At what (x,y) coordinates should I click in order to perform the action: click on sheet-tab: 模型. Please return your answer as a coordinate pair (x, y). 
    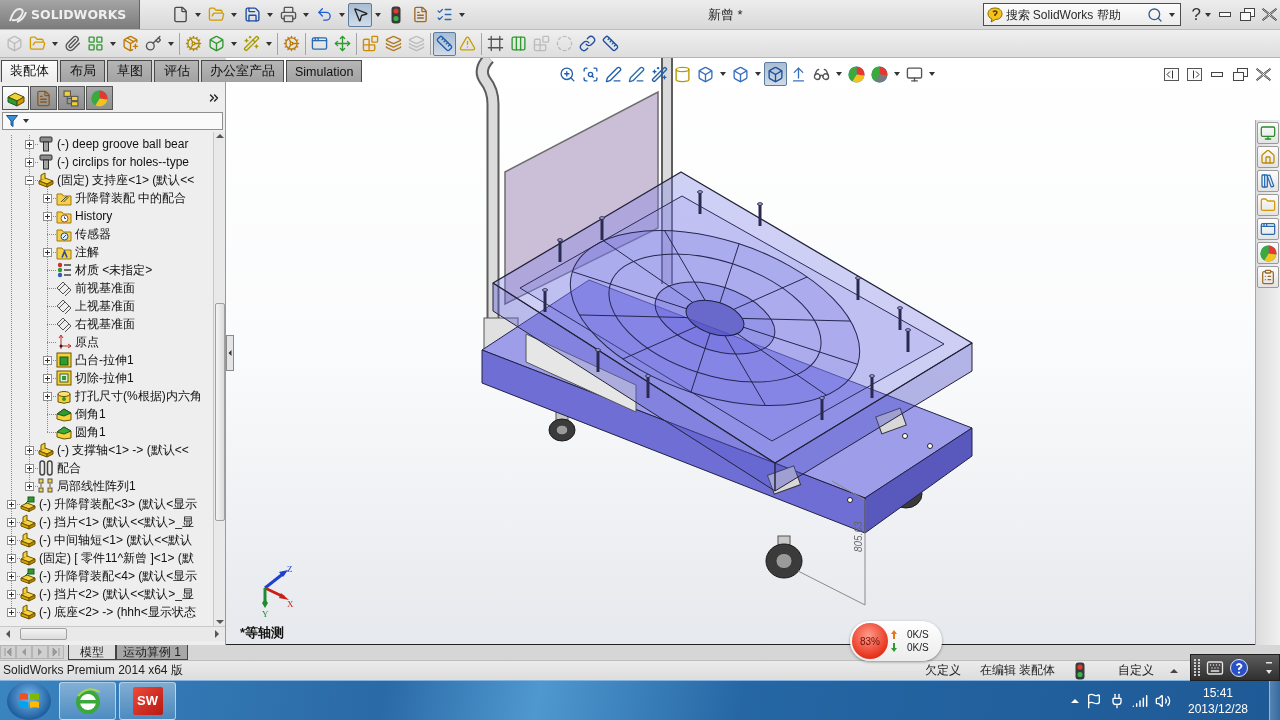
    Looking at the image, I should click on (92, 652).